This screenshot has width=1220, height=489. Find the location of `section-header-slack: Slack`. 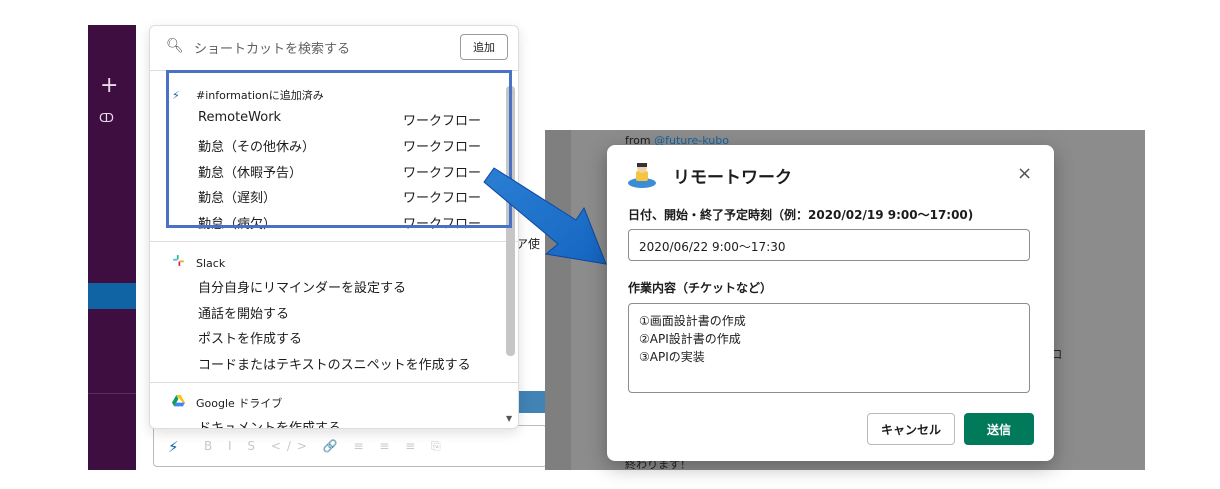

section-header-slack: Slack is located at coordinates (198, 262).